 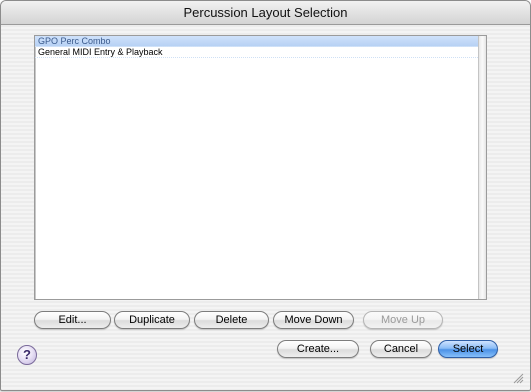 What do you see at coordinates (260, 52) in the screenshot?
I see `list-item: General MIDI Entry & Playback` at bounding box center [260, 52].